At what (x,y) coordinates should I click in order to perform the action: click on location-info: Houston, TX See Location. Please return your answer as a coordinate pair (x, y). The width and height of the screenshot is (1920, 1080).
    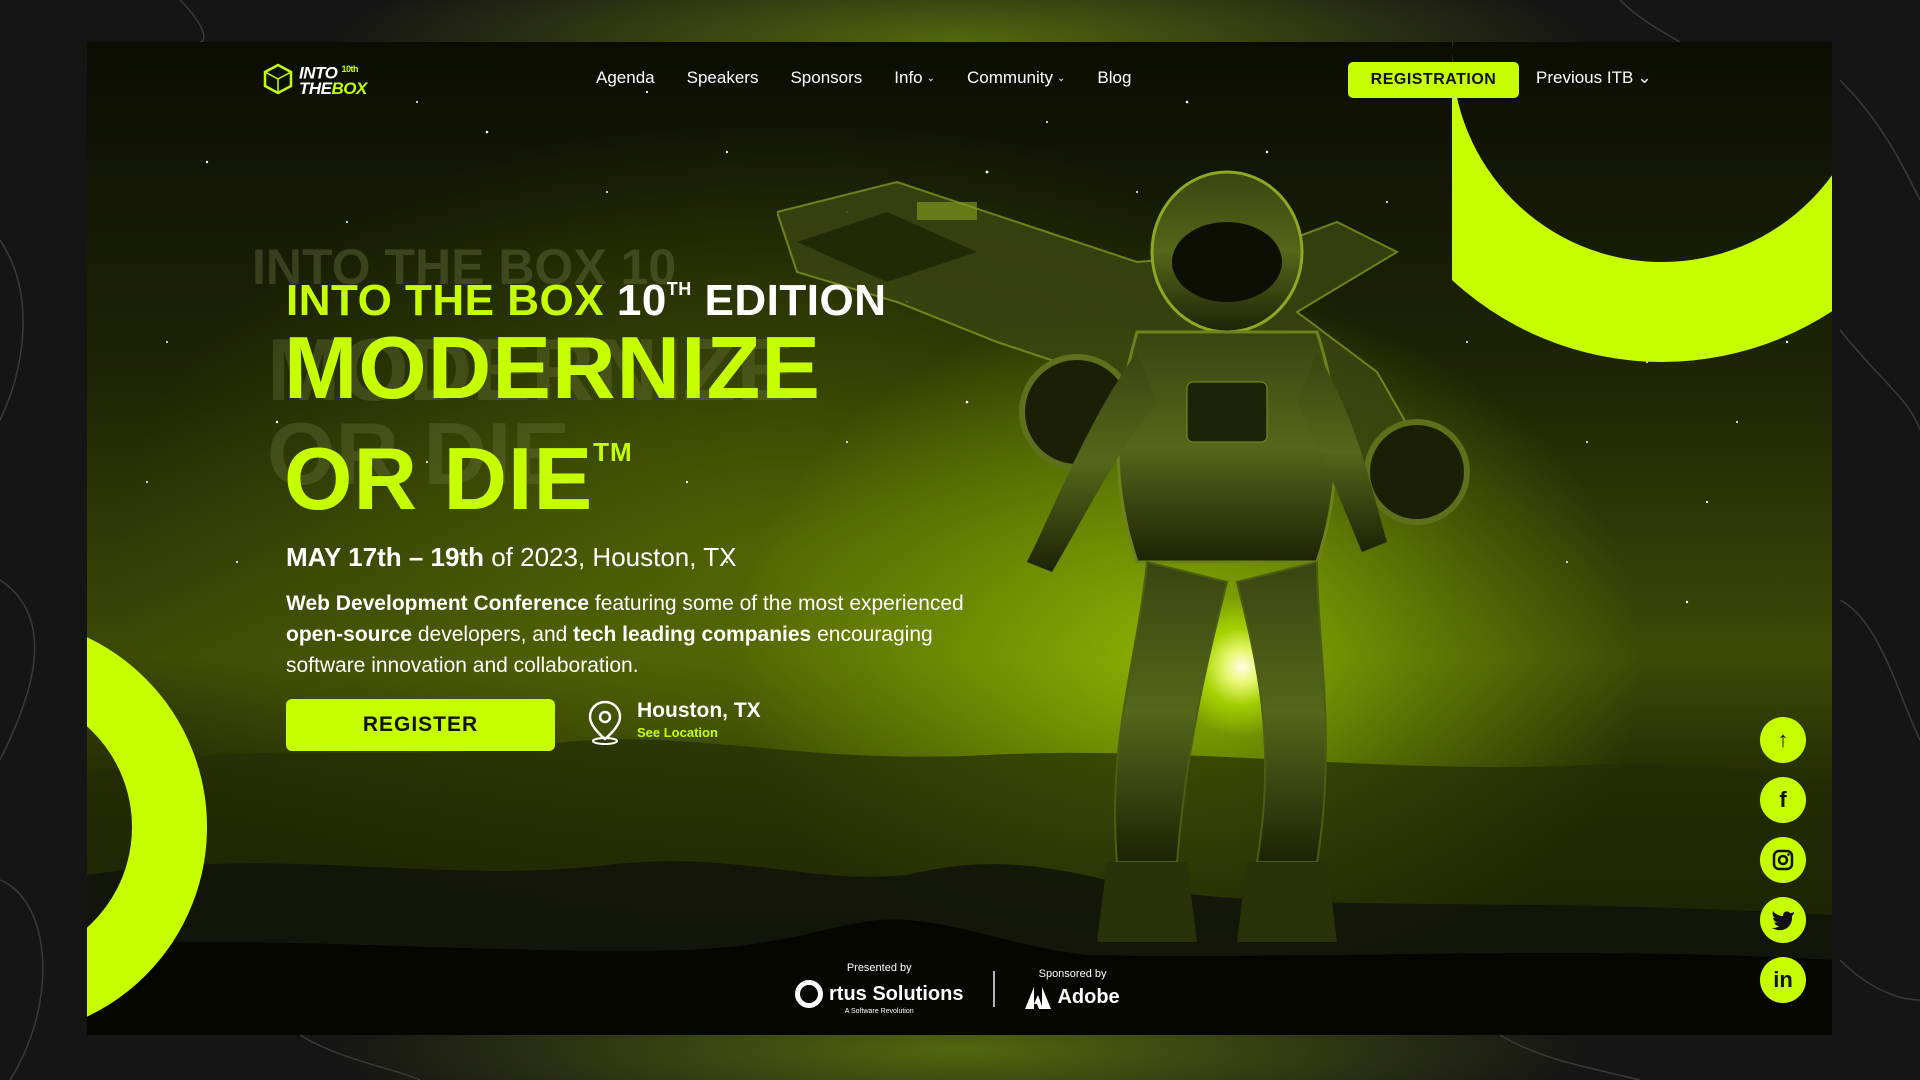
    Looking at the image, I should click on (673, 722).